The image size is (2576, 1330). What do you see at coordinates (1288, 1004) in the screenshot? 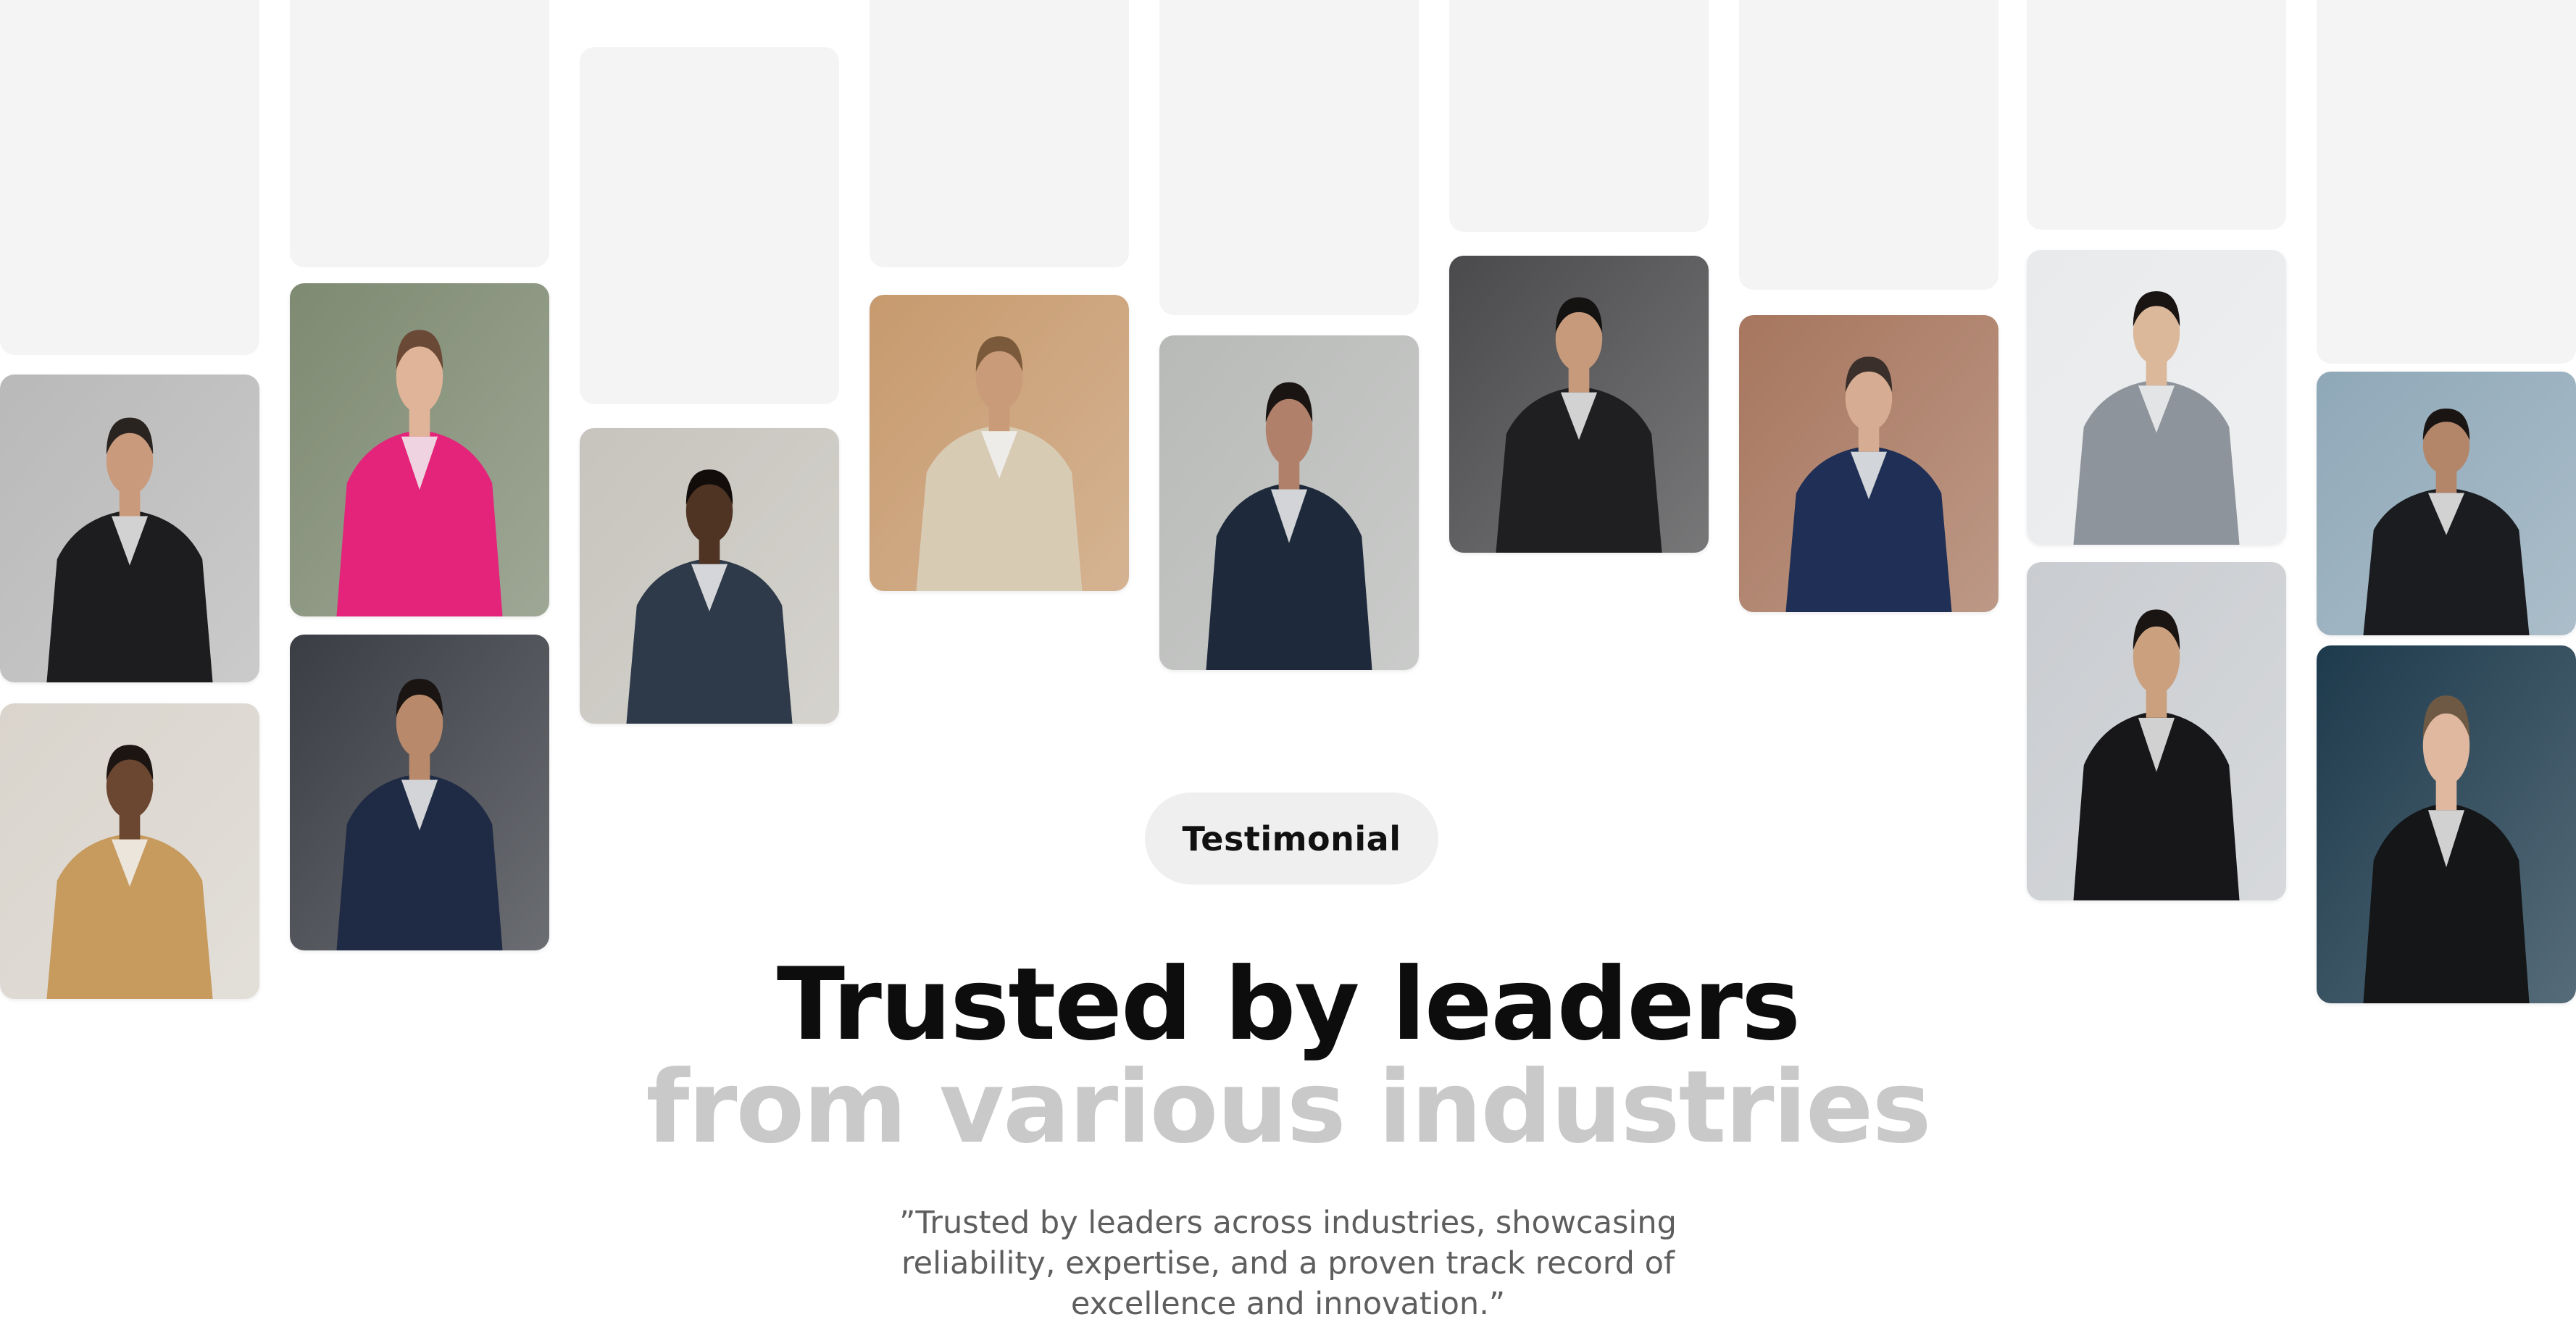
I see `headline-primary: Trusted by leaders` at bounding box center [1288, 1004].